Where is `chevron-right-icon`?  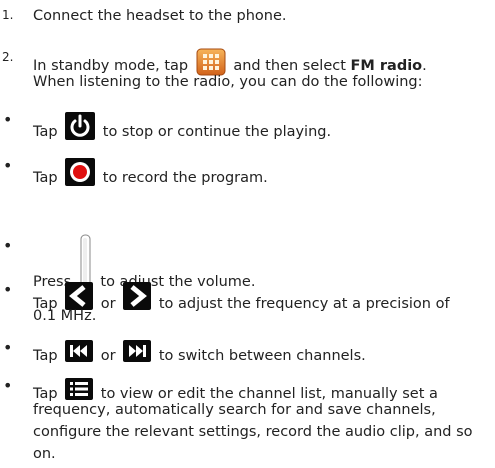 chevron-right-icon is located at coordinates (137, 296).